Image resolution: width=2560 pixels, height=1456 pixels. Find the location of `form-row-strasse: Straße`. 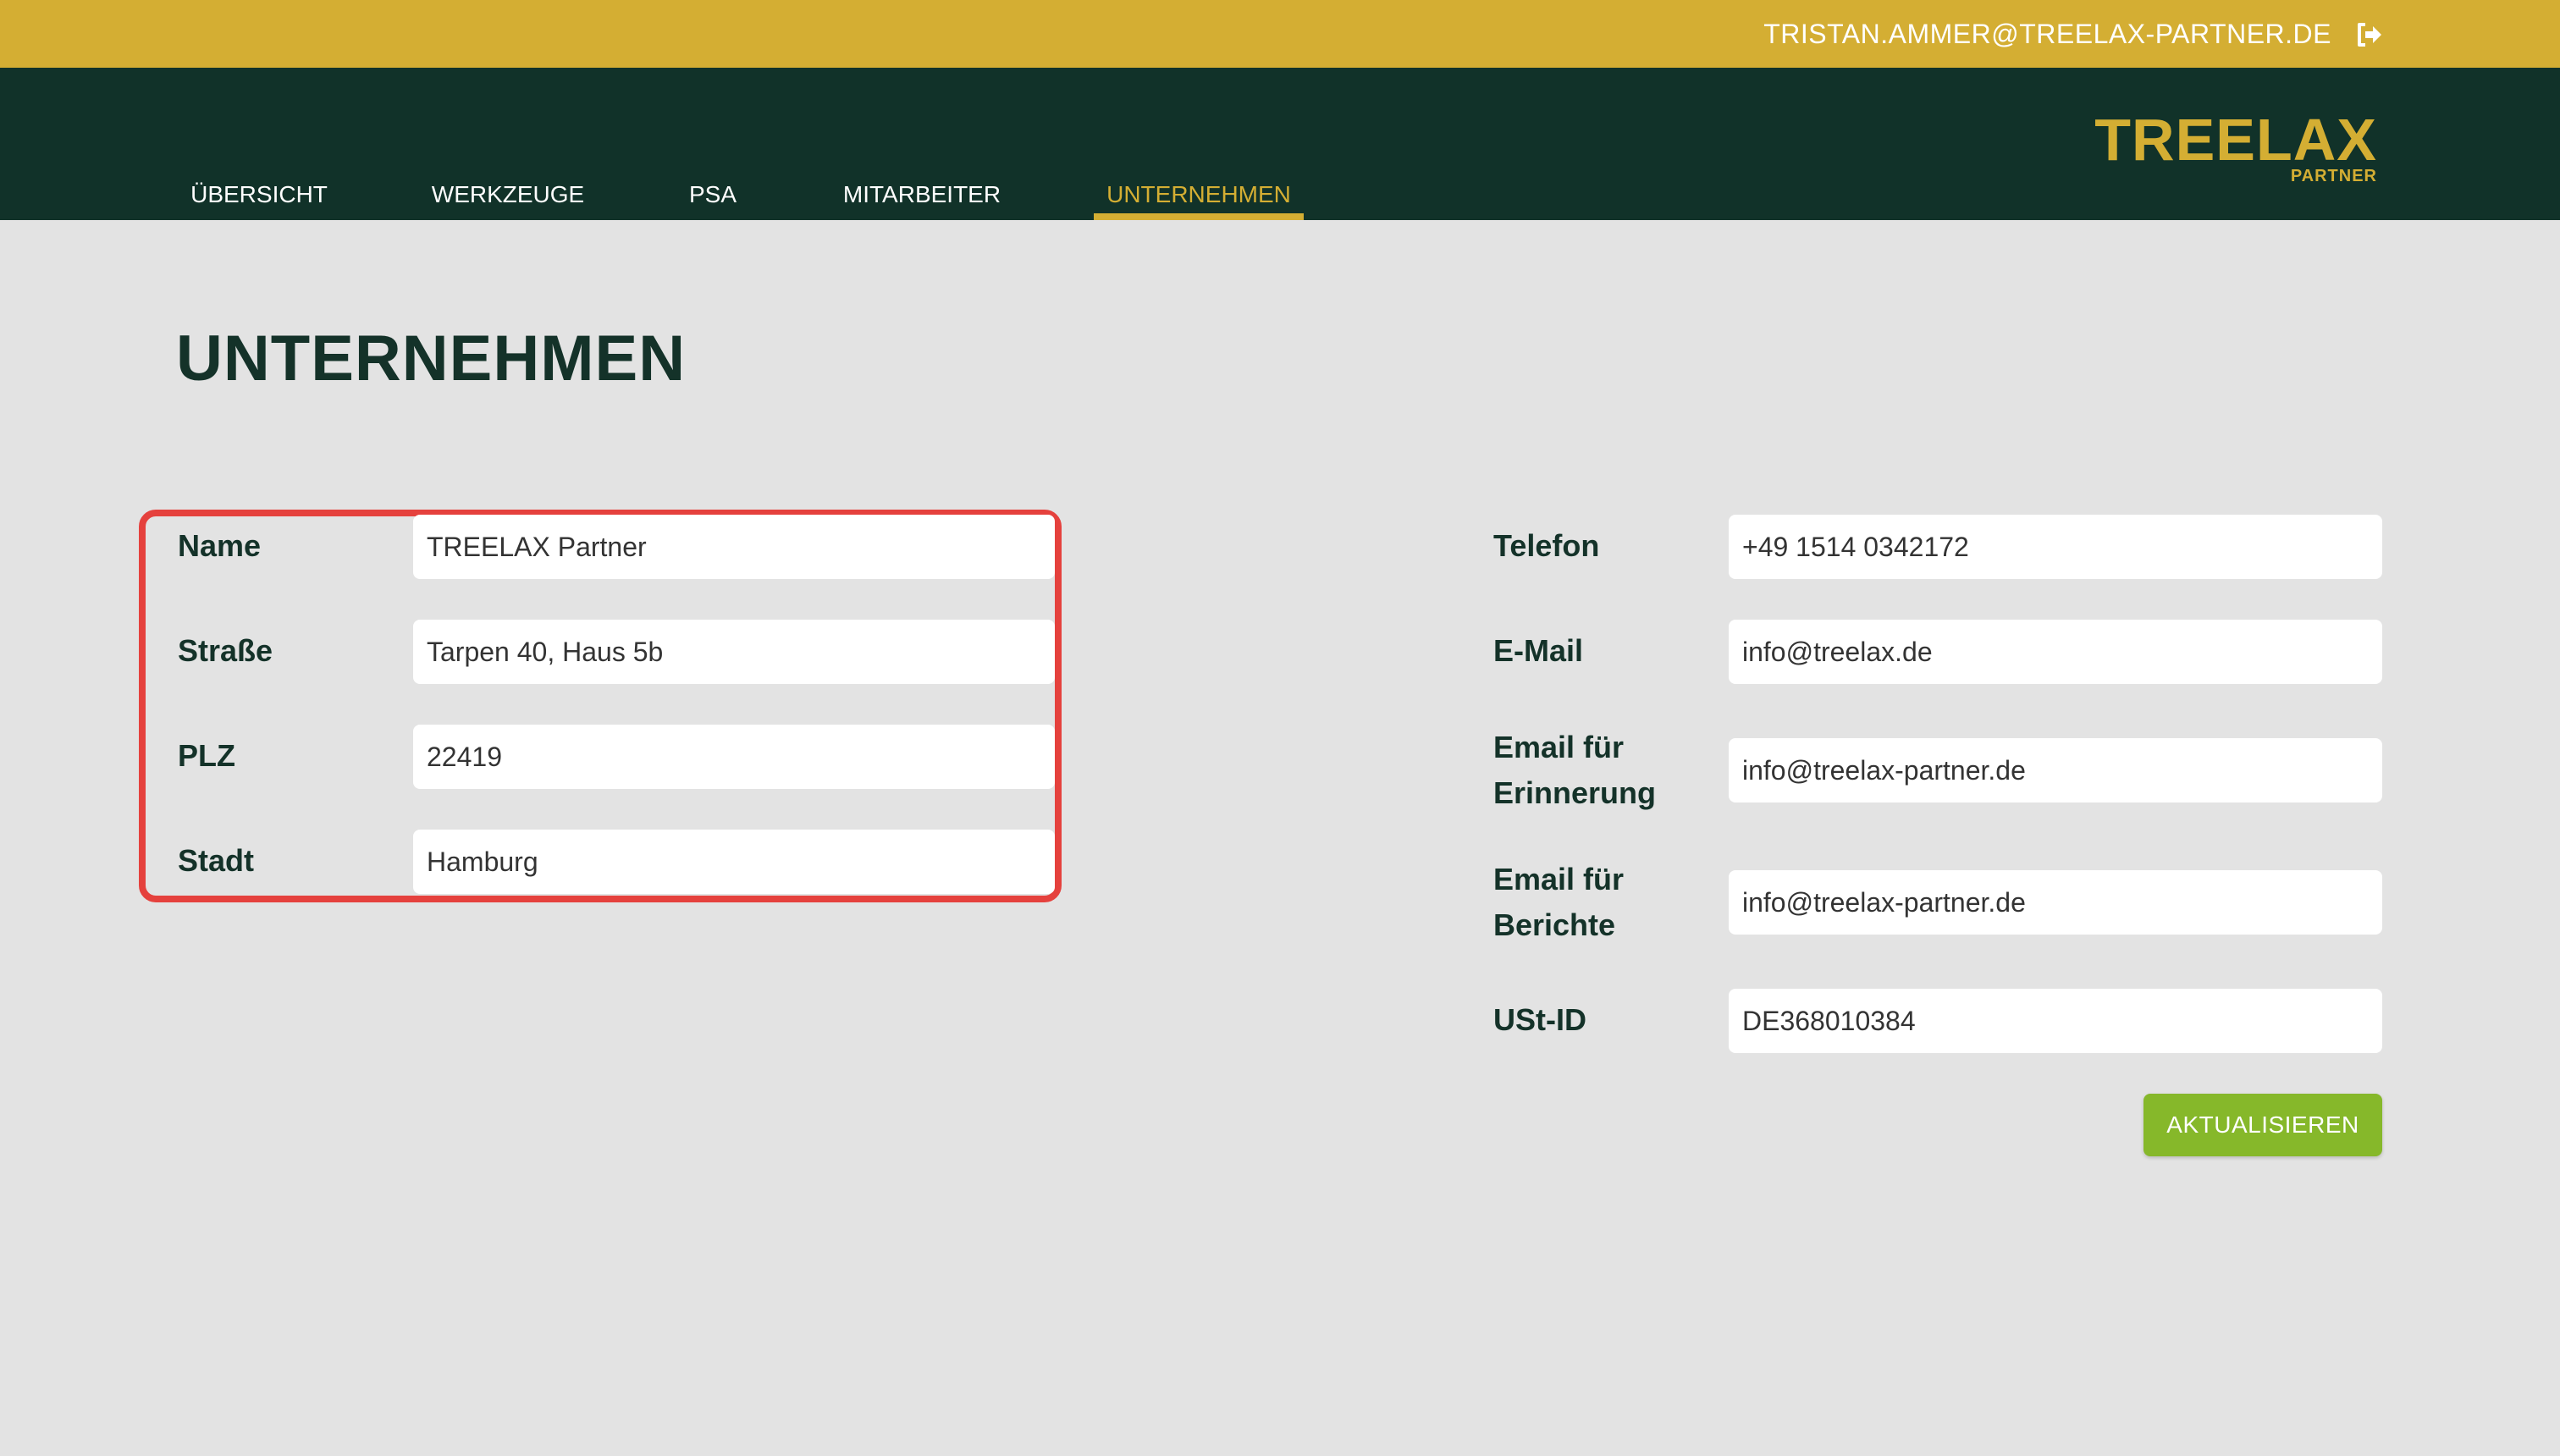

form-row-strasse: Straße is located at coordinates (616, 652).